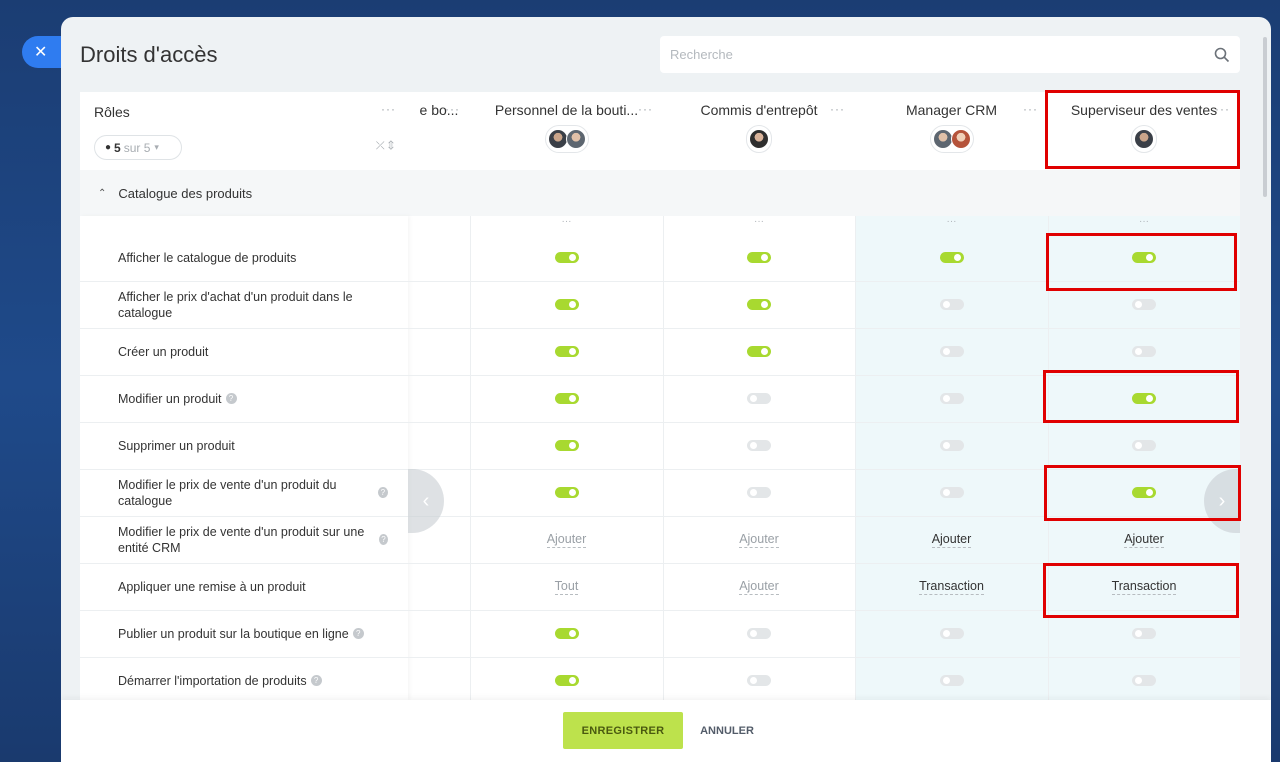 Image resolution: width=1280 pixels, height=762 pixels. What do you see at coordinates (1222, 500) in the screenshot?
I see `chevron-right-icon: ›` at bounding box center [1222, 500].